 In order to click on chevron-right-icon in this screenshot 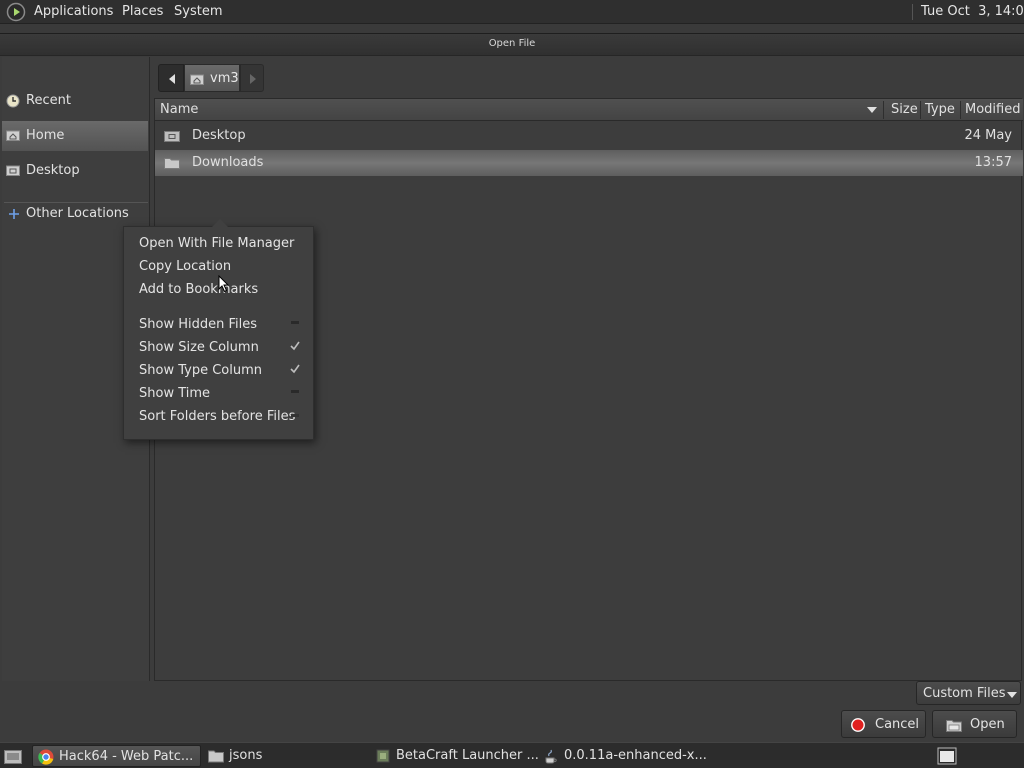, I will do `click(253, 79)`.